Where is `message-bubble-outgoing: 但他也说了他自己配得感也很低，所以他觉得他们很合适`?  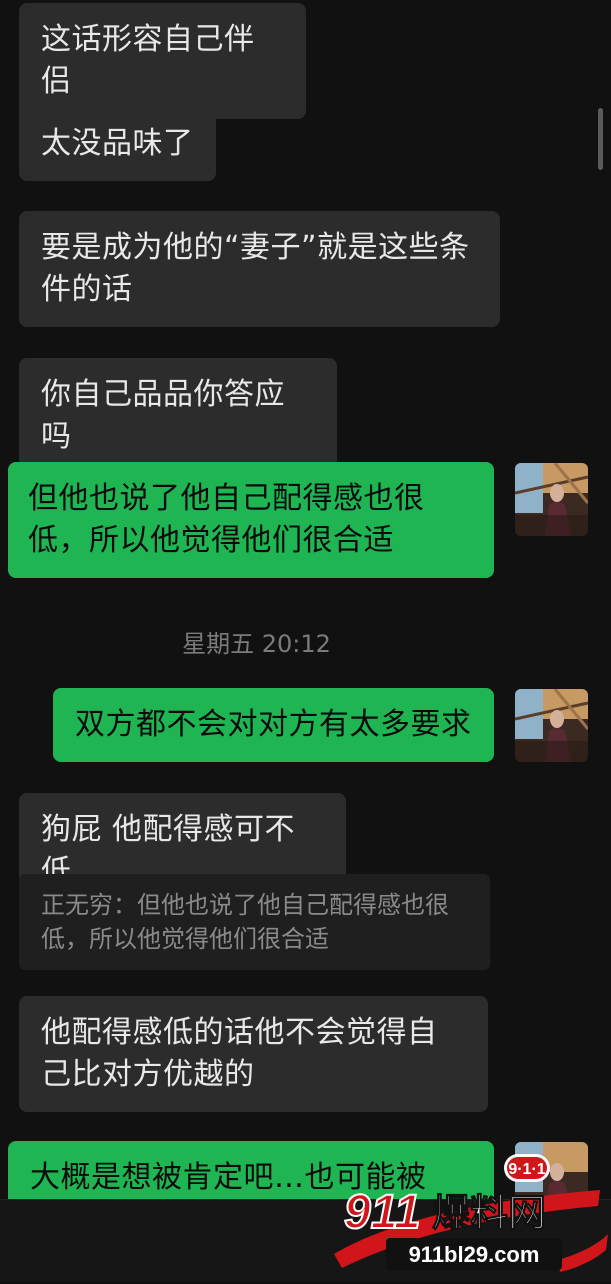
message-bubble-outgoing: 但他也说了他自己配得感也很低，所以他觉得他们很合适 is located at coordinates (251, 520).